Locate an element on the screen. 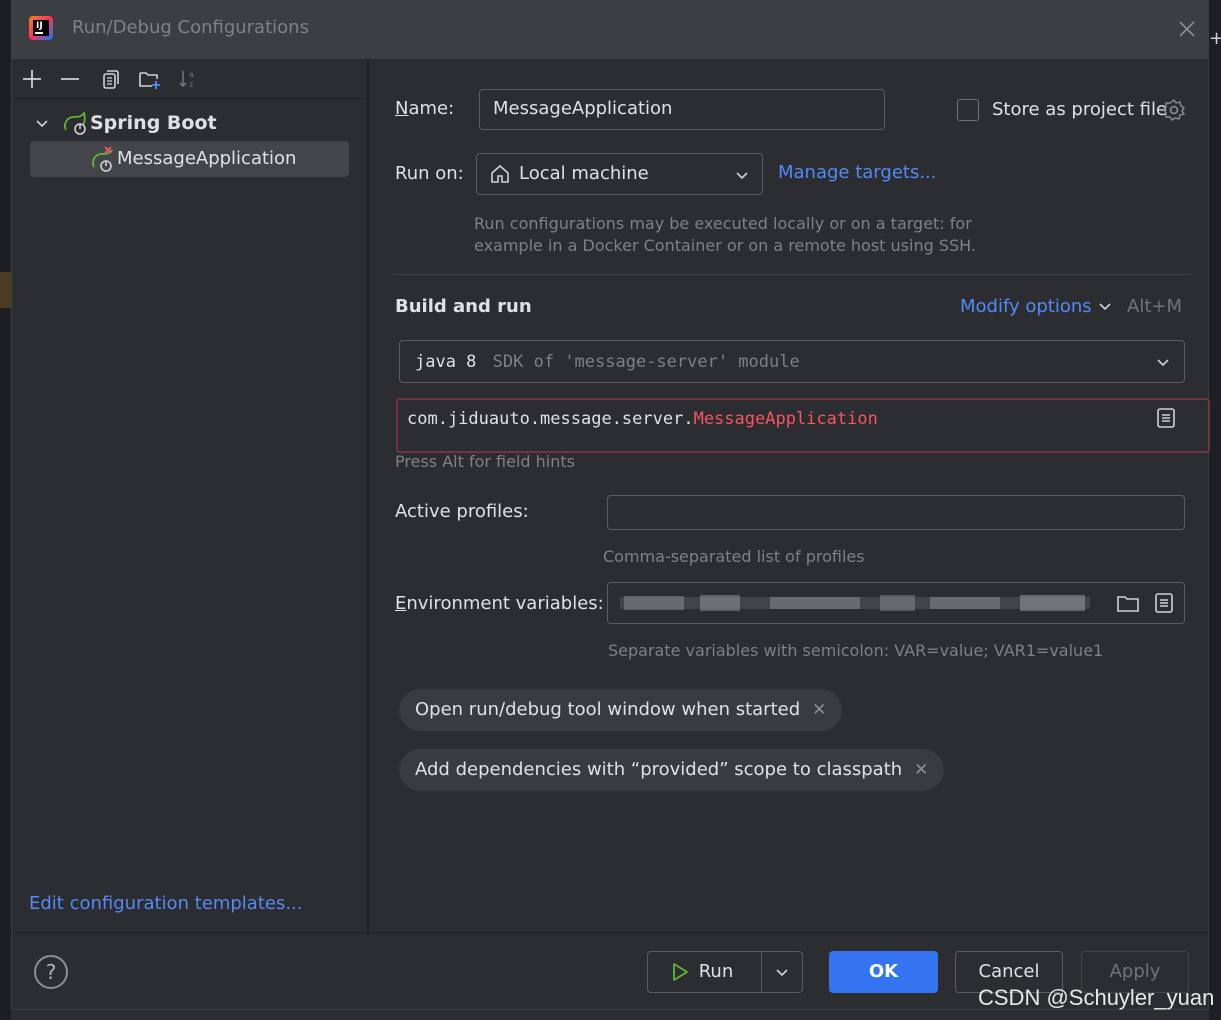 This screenshot has height=1020, width=1221. env-vars-redacted-value is located at coordinates (855, 603).